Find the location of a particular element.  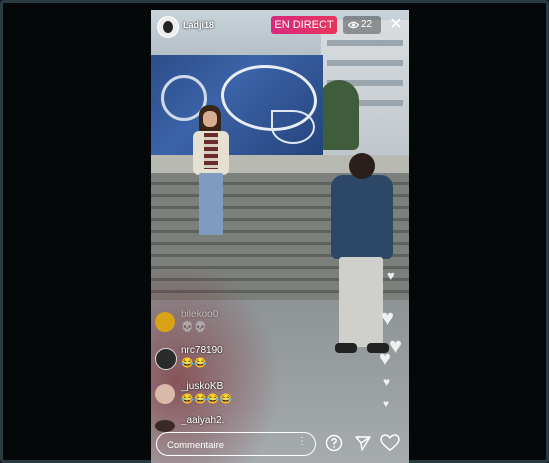

comment-username: _juskoKB is located at coordinates (202, 386).